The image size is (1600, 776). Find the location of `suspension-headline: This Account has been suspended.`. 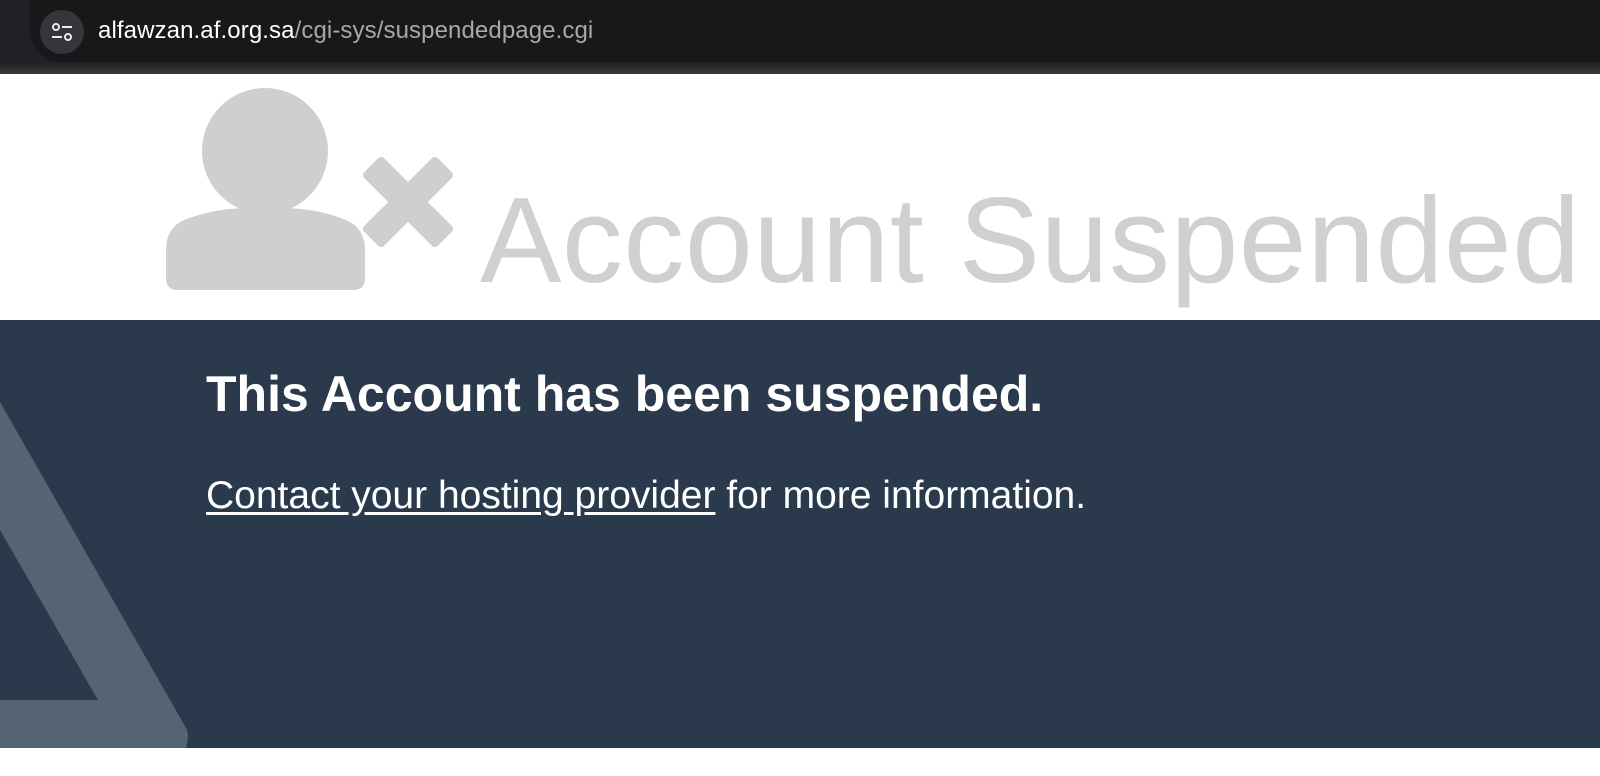

suspension-headline: This Account has been suspended. is located at coordinates (625, 394).